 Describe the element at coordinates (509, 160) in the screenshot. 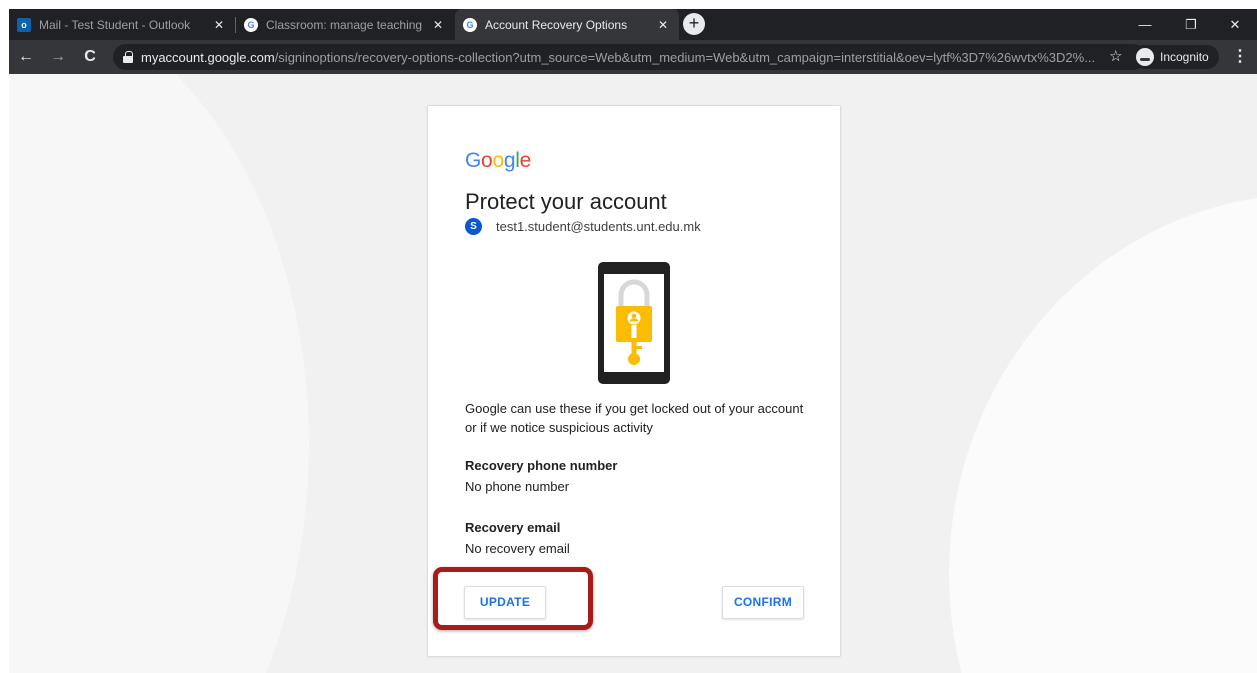

I see `logo-letter: g` at that location.